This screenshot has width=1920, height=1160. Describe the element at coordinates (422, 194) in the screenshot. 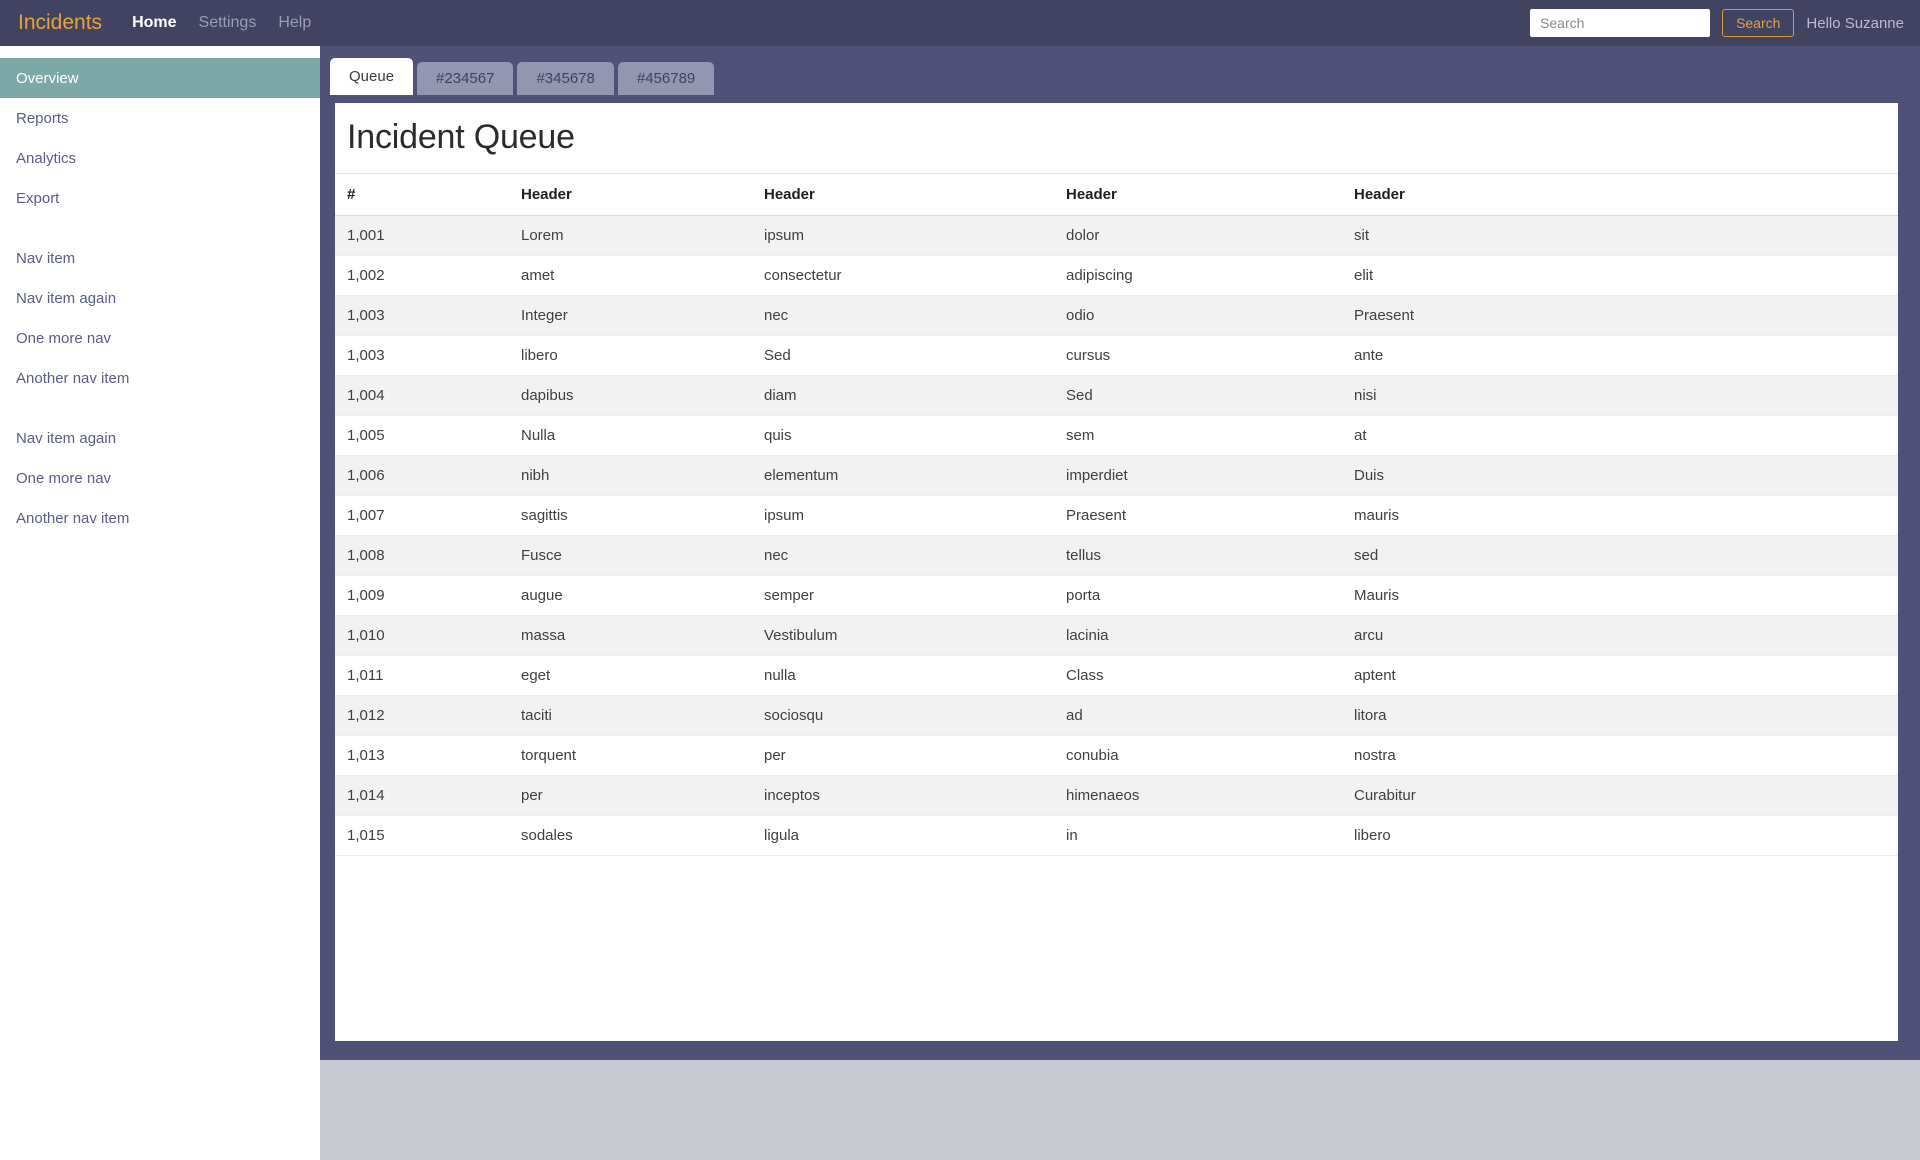

I see `column-header-number: #` at that location.